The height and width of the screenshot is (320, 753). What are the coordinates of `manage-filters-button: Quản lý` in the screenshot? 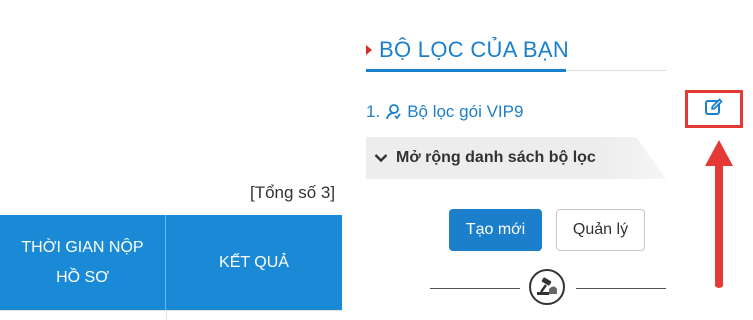 It's located at (600, 230).